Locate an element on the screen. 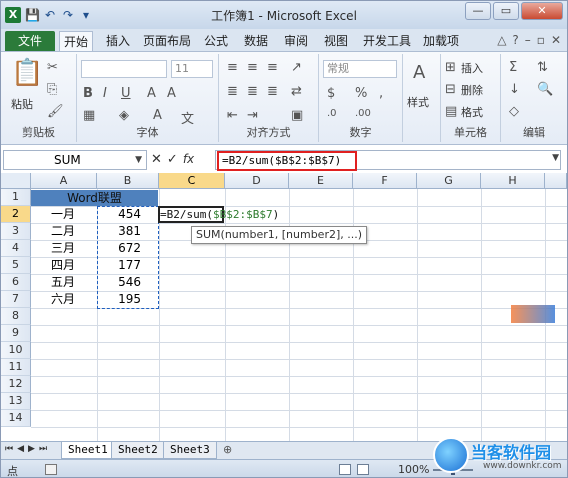 This screenshot has height=478, width=568. delete-cells-button: 删除 is located at coordinates (472, 90).